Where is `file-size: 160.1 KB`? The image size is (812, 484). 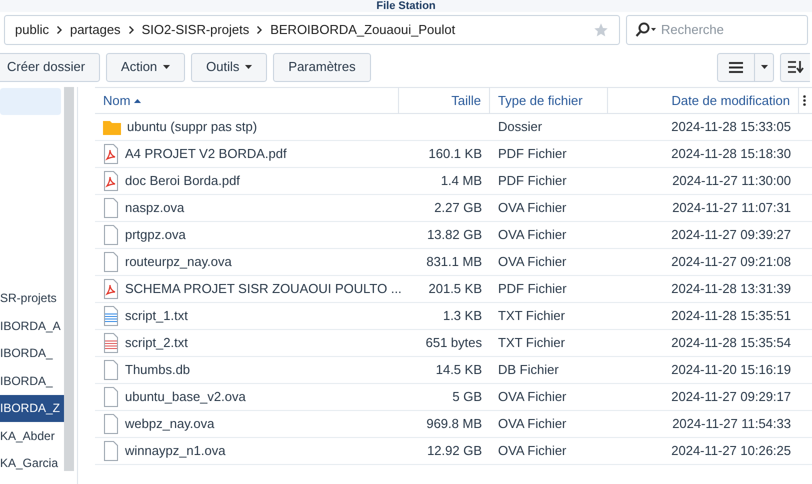 file-size: 160.1 KB is located at coordinates (455, 154).